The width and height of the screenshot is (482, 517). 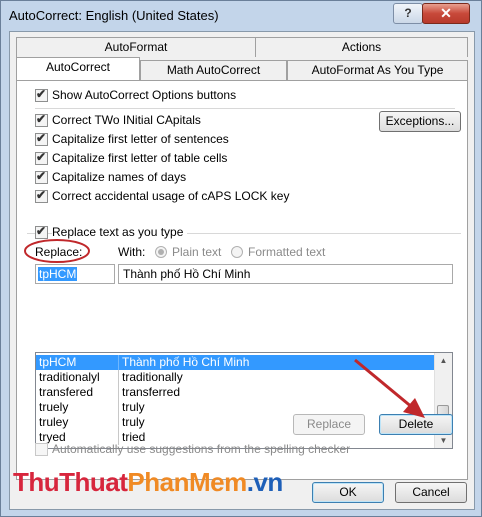 What do you see at coordinates (41, 138) in the screenshot?
I see `cap-sentences-checkbox` at bounding box center [41, 138].